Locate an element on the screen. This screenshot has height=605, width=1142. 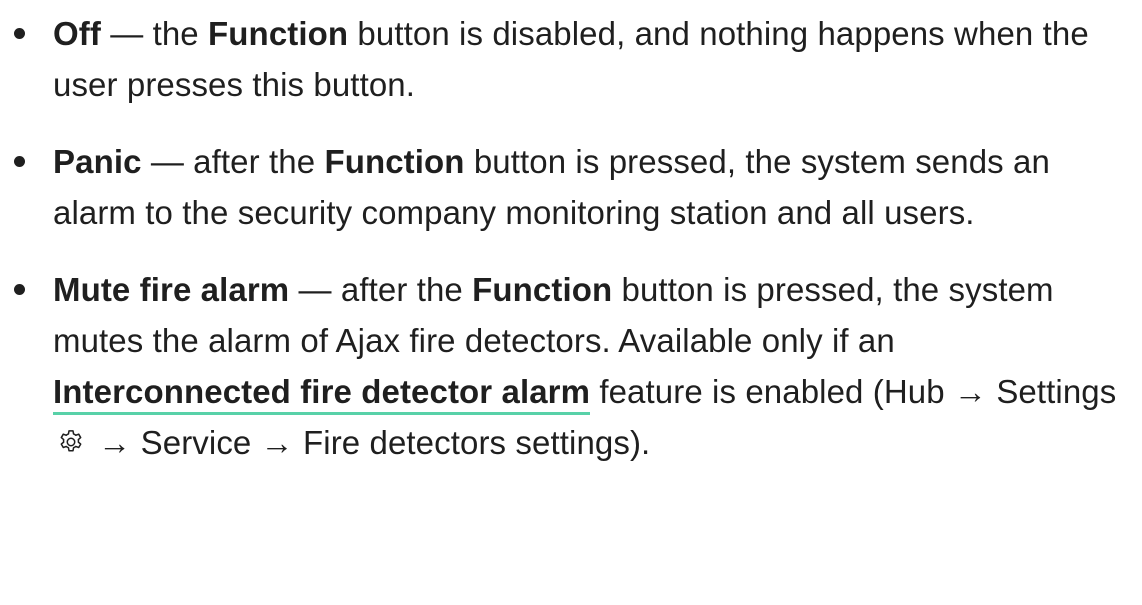
option-dash-text: — the is located at coordinates (154, 33).